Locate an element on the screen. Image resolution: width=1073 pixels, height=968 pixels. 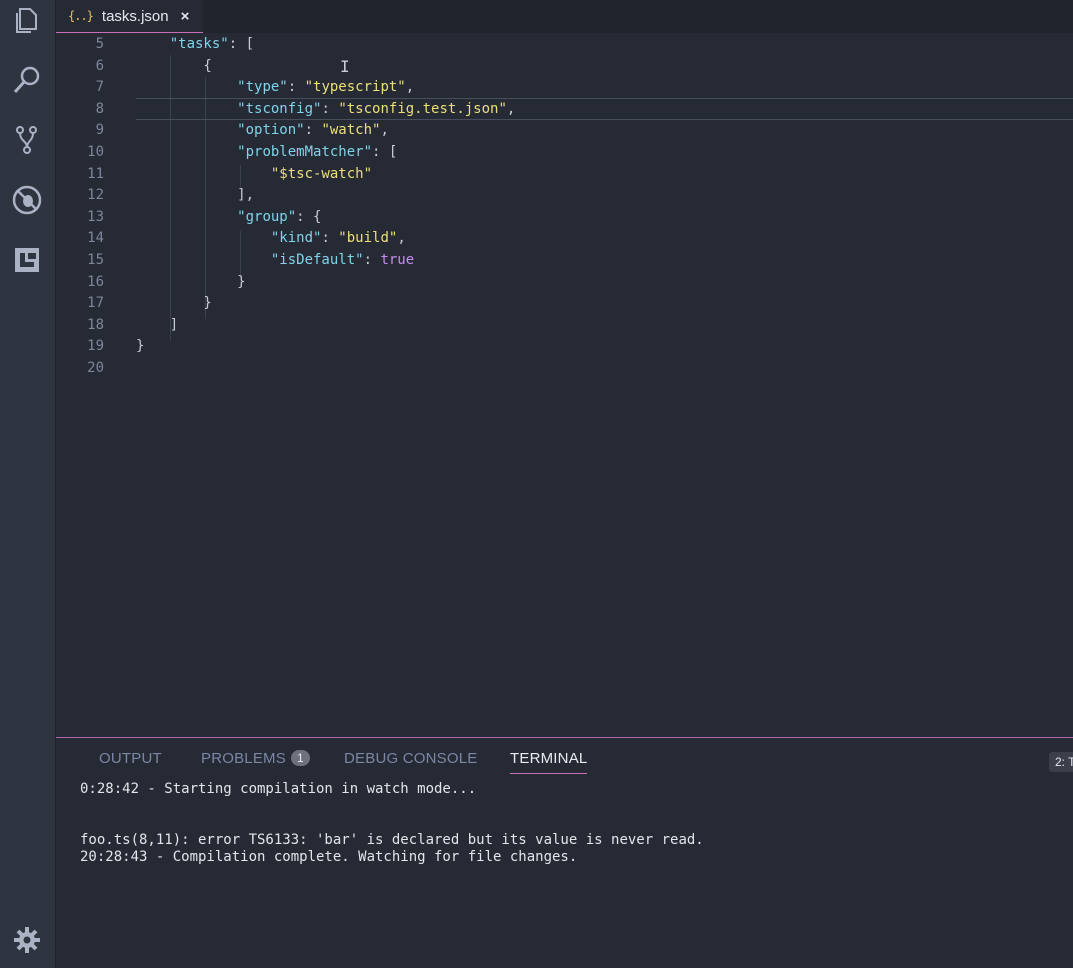
json-file-icon: {..} is located at coordinates (81, 16).